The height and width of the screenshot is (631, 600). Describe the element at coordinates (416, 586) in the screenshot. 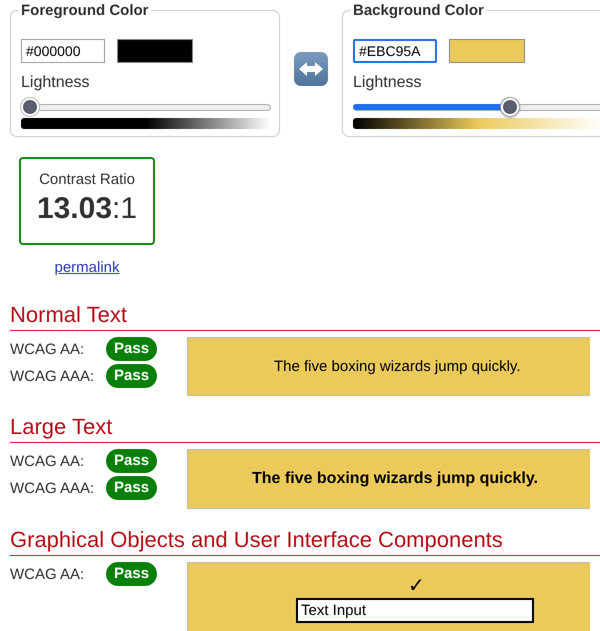

I see `checkmark: ✓` at that location.